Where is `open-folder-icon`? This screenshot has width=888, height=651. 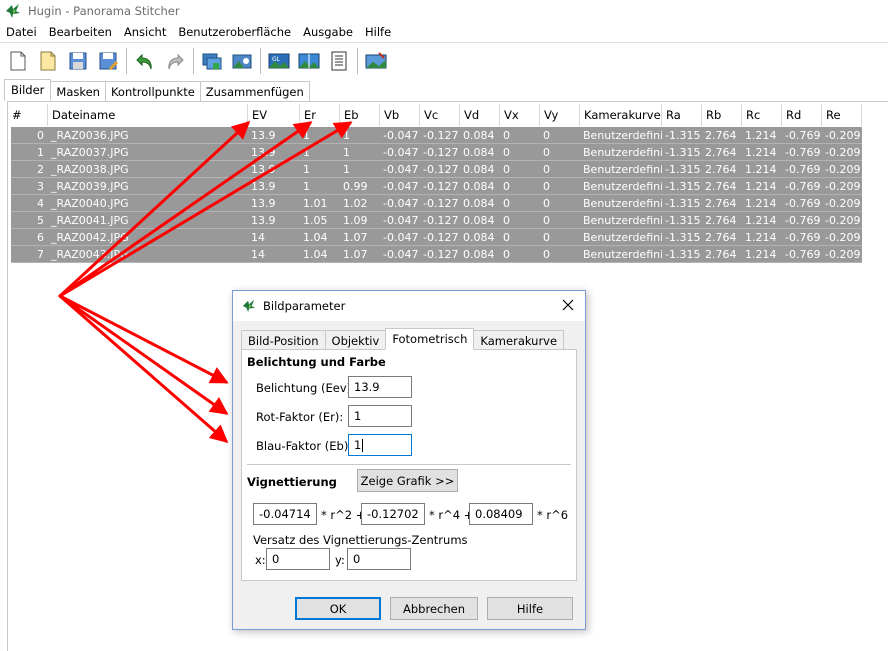
open-folder-icon is located at coordinates (48, 61).